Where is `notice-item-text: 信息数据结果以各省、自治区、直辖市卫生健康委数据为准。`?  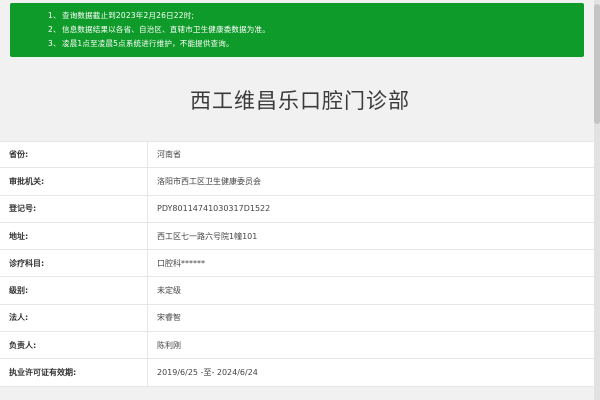 notice-item-text: 信息数据结果以各省、自治区、直辖市卫生健康委数据为准。 is located at coordinates (166, 29).